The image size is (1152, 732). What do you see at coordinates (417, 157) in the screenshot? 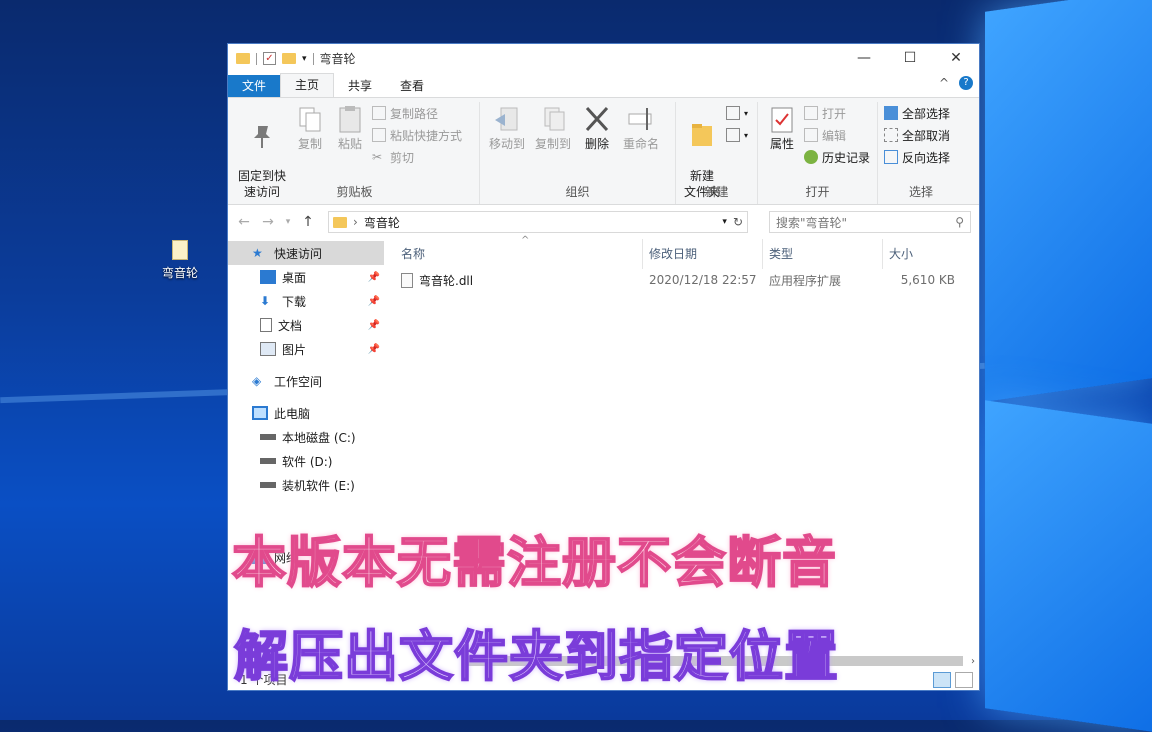
I see `cut-button: ✂ 剪切` at bounding box center [417, 157].